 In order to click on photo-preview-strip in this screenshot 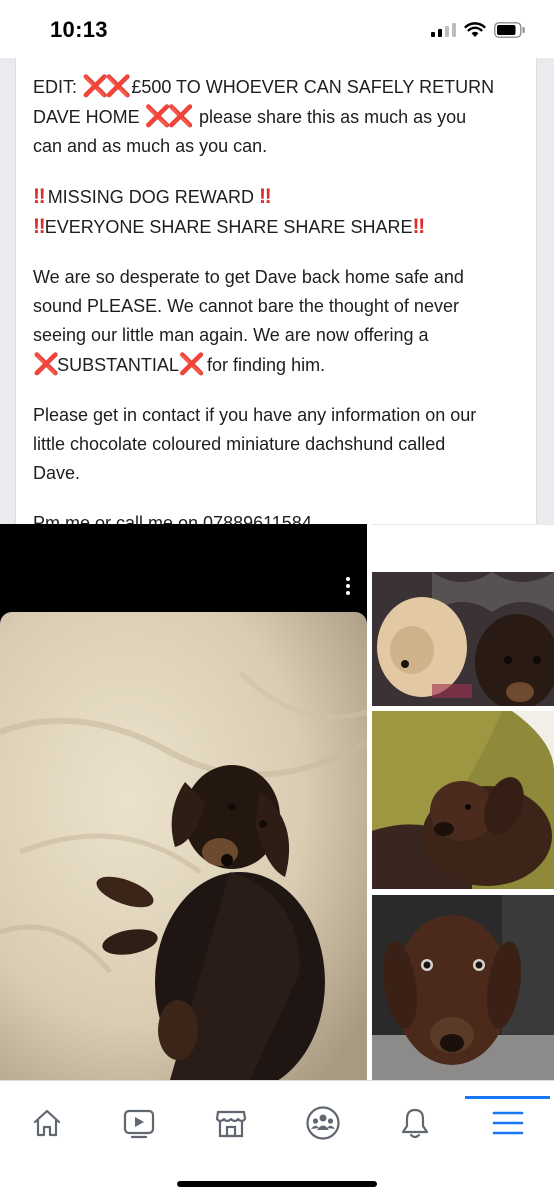, I will do `click(463, 544)`.